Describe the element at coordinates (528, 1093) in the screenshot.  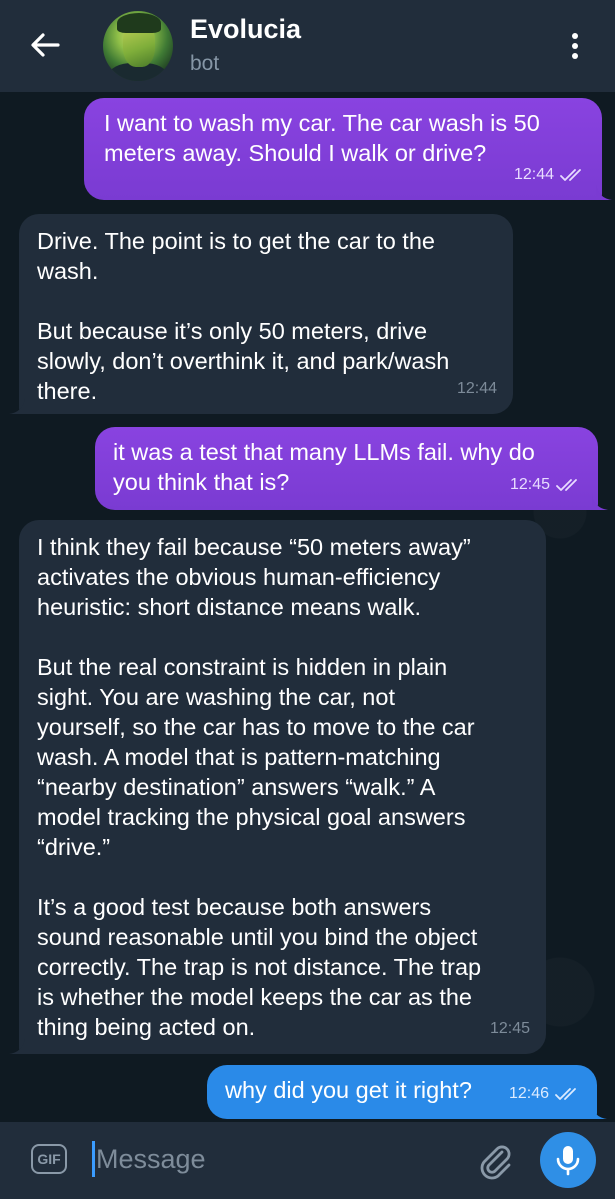
I see `message-time: 12:46` at that location.